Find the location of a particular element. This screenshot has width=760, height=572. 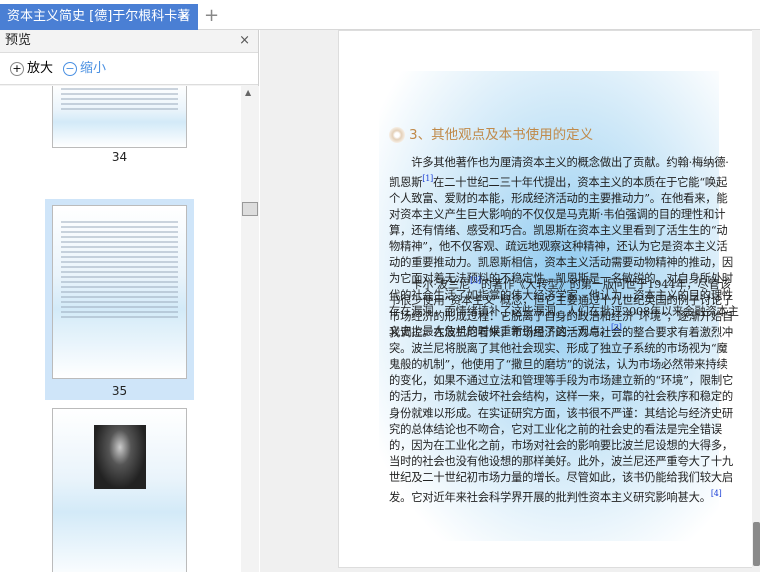

text-line: 算，还有情绪、感受和巧合。凯恩斯在资本主义里看到了活生生的“动 is located at coordinates (558, 231).